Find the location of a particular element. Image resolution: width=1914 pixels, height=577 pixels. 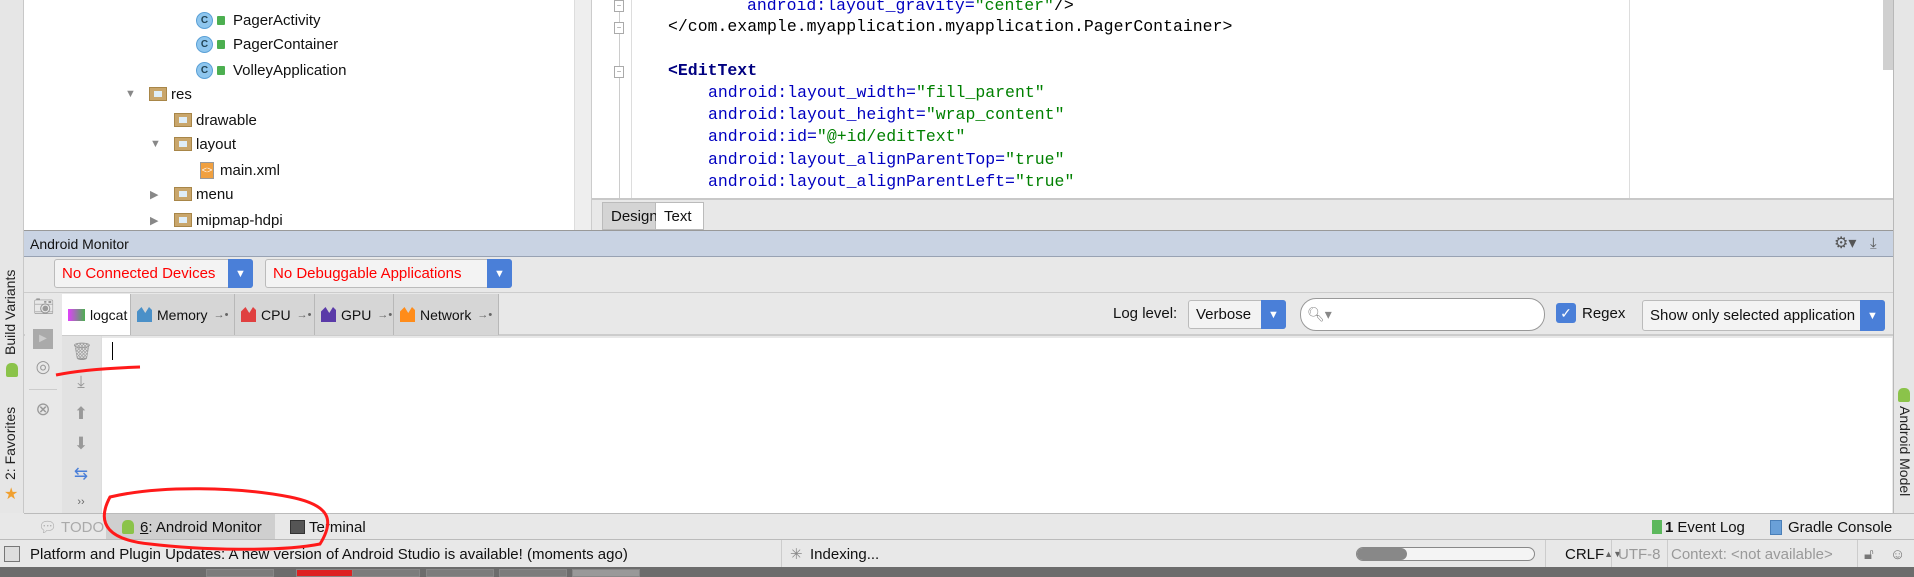

lock-icon: 🔓︎ is located at coordinates (1869, 554).